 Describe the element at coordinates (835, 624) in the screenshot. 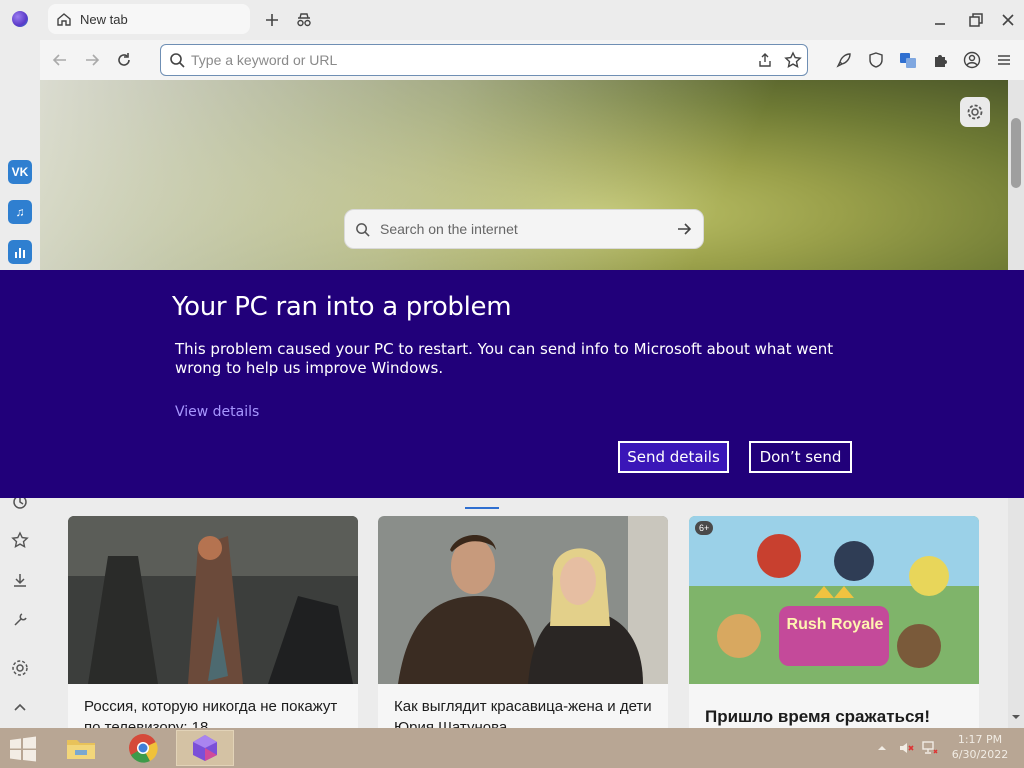

I see `game-logo-text: Rush Royale` at that location.